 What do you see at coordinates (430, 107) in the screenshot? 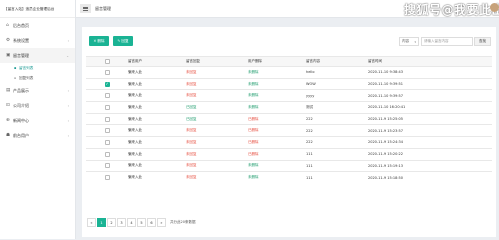
I see `cell-time: 2020-11-10 16:20:41` at bounding box center [430, 107].